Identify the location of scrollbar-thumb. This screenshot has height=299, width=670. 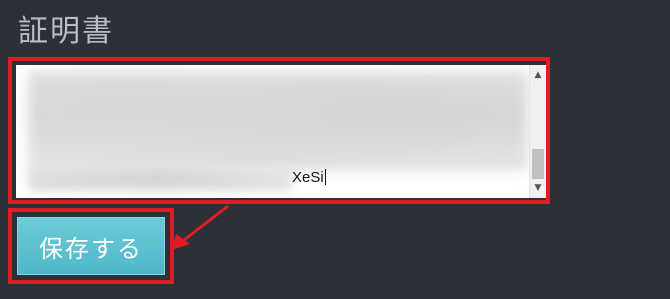
(538, 164).